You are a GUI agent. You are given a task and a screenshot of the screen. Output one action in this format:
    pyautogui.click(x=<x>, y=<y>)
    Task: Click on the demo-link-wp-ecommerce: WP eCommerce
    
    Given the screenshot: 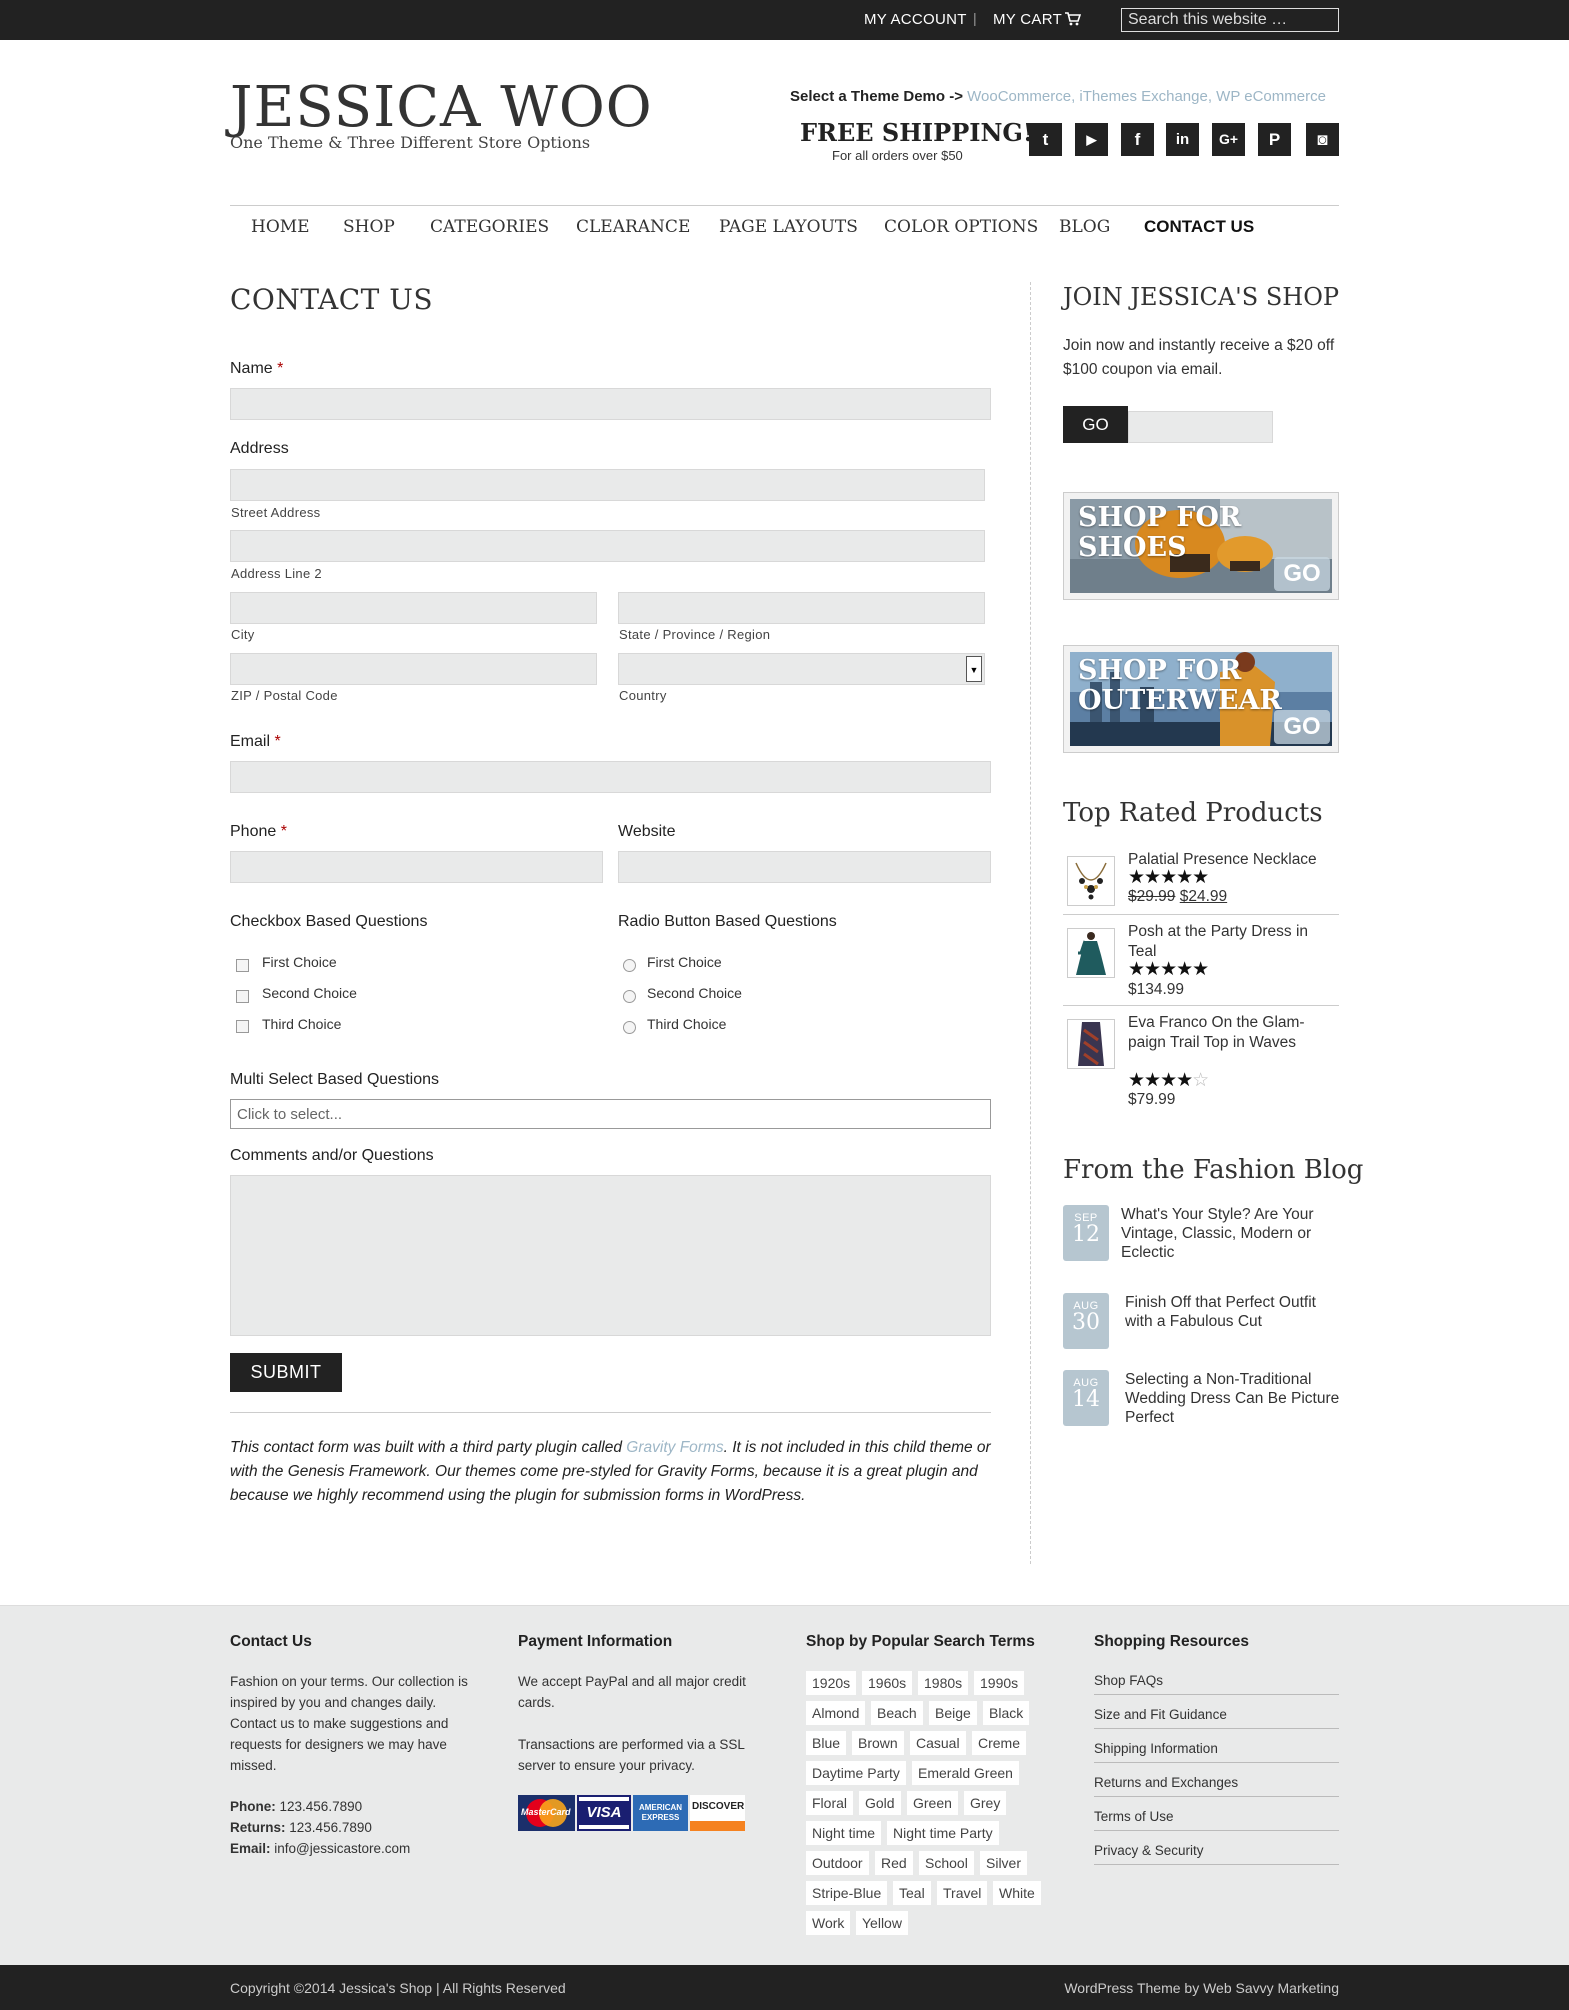 What is the action you would take?
    pyautogui.click(x=1271, y=96)
    